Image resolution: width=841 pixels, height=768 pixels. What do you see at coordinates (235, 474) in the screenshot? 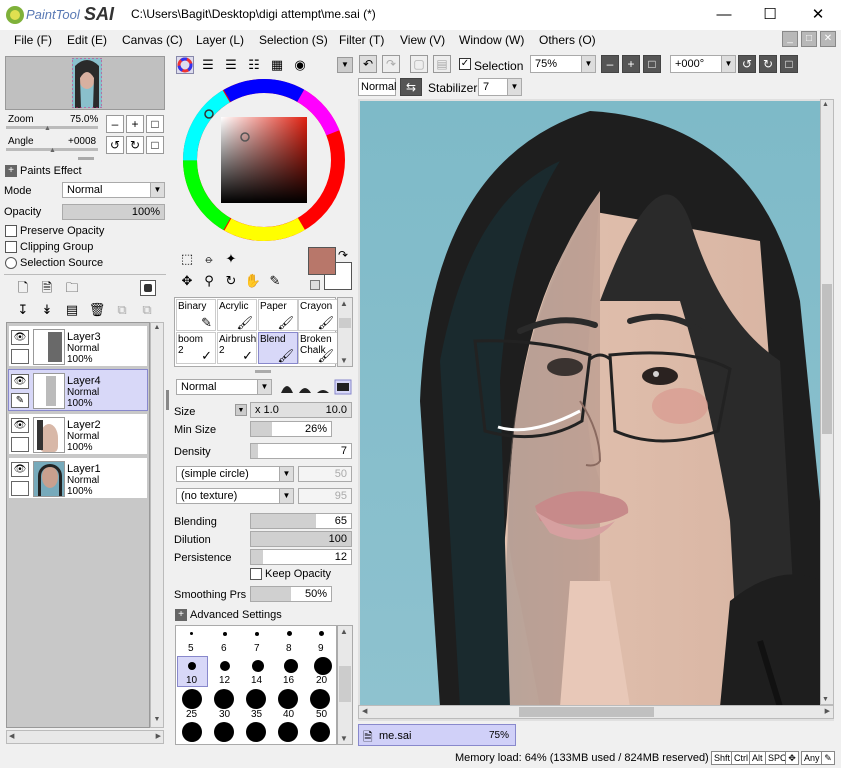
I see `brush-shape-select: (simple circle) ▼` at bounding box center [235, 474].